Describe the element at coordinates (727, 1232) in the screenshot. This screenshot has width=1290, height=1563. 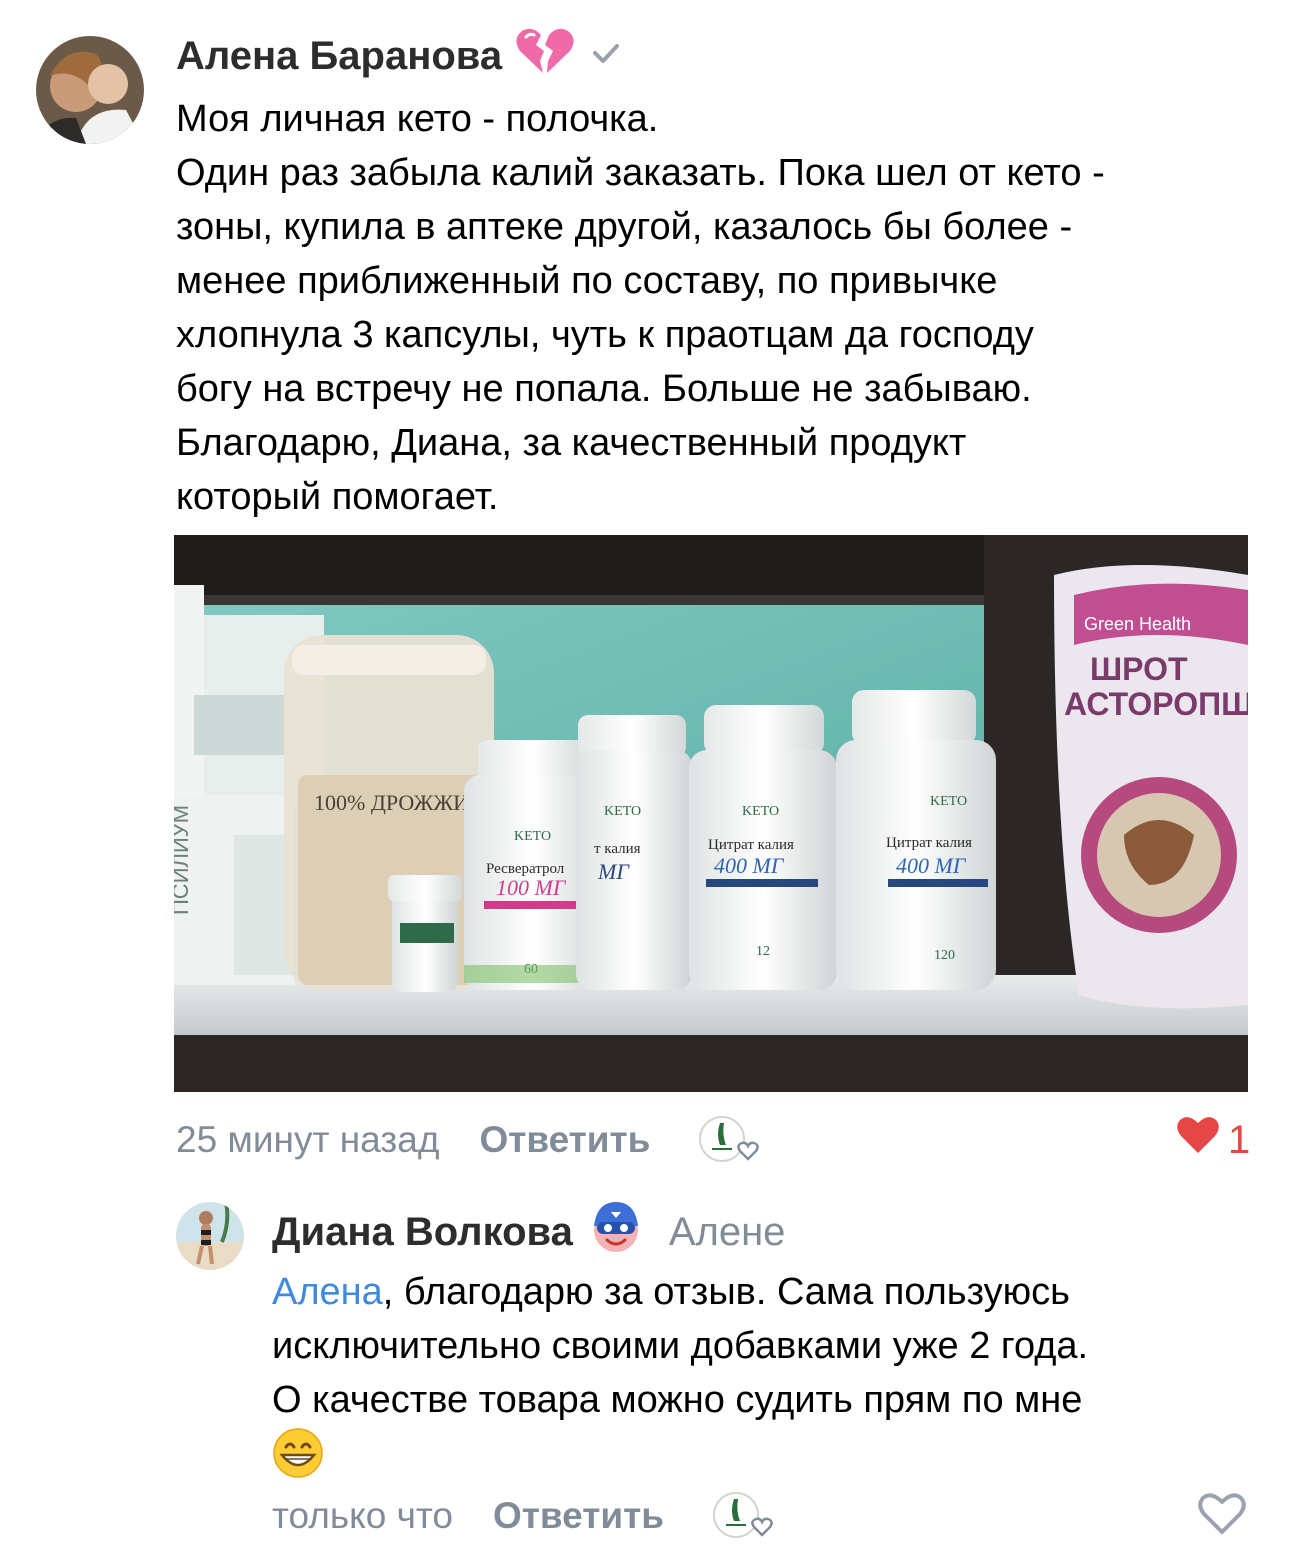
I see `reply-addressee: Алене` at that location.